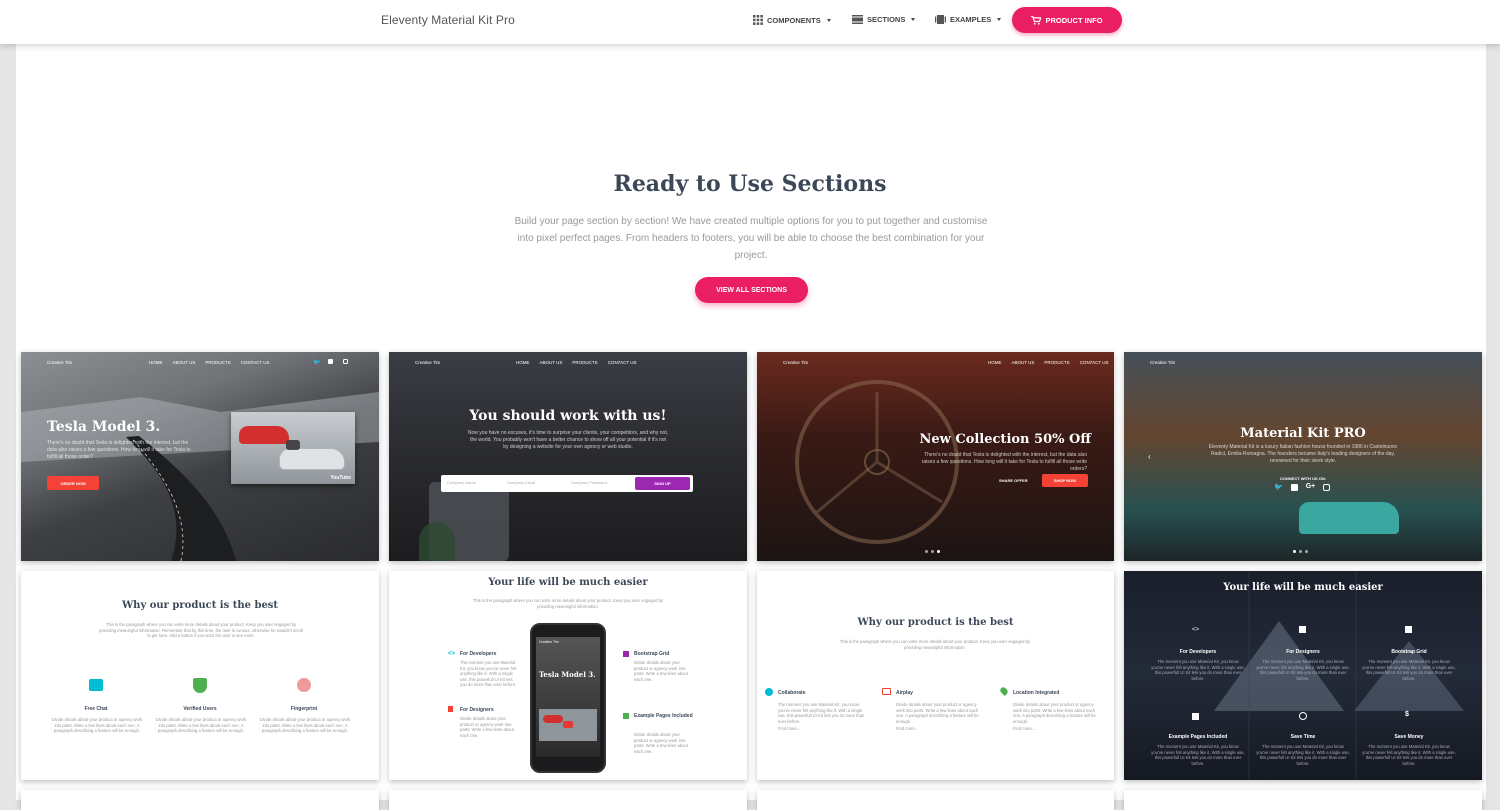 The width and height of the screenshot is (1500, 810). I want to click on location-icon, so click(1004, 691).